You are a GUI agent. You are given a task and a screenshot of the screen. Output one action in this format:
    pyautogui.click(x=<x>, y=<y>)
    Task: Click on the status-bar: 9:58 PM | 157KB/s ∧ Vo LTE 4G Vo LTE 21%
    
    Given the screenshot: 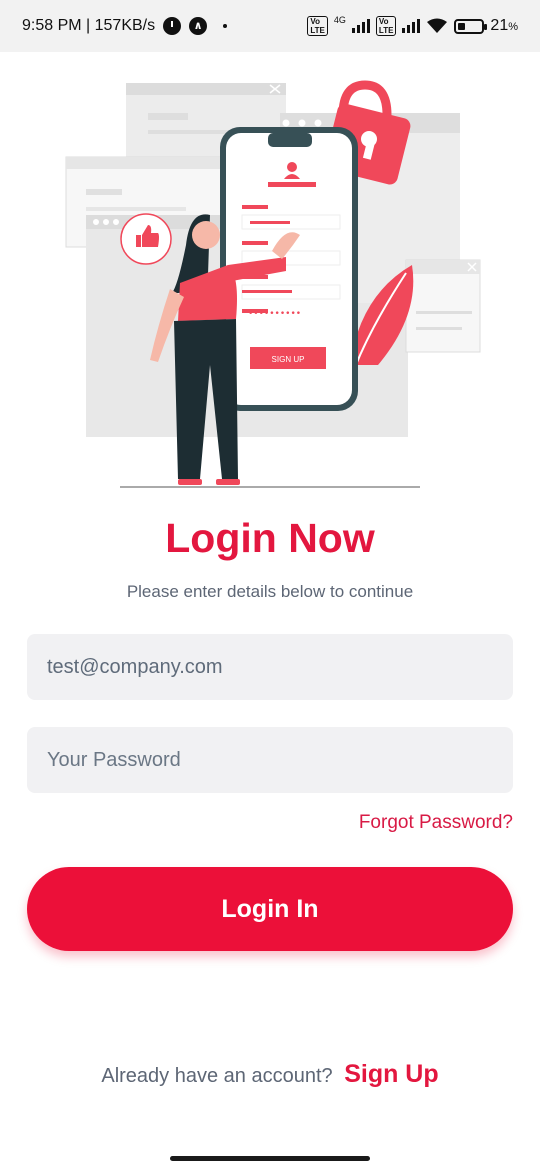 What is the action you would take?
    pyautogui.click(x=270, y=26)
    